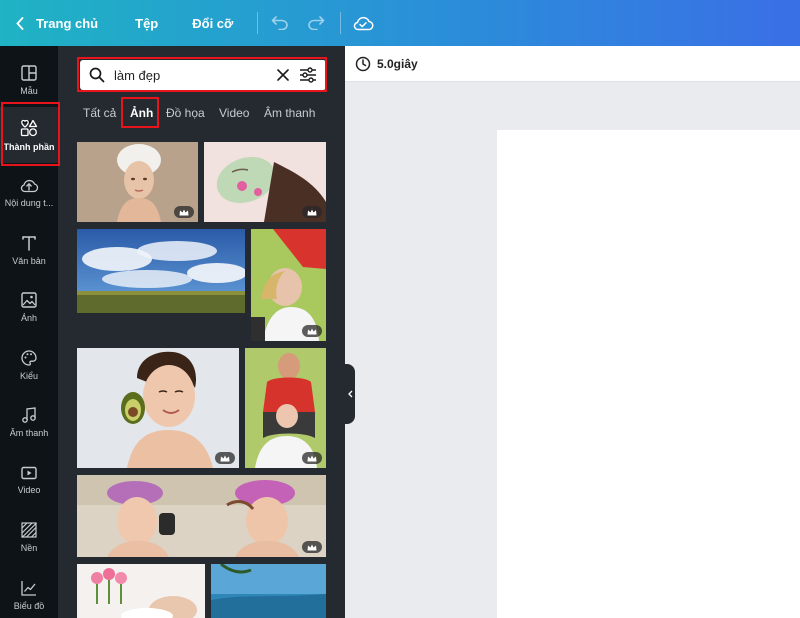 This screenshot has height=618, width=800. I want to click on text-icon, so click(29, 243).